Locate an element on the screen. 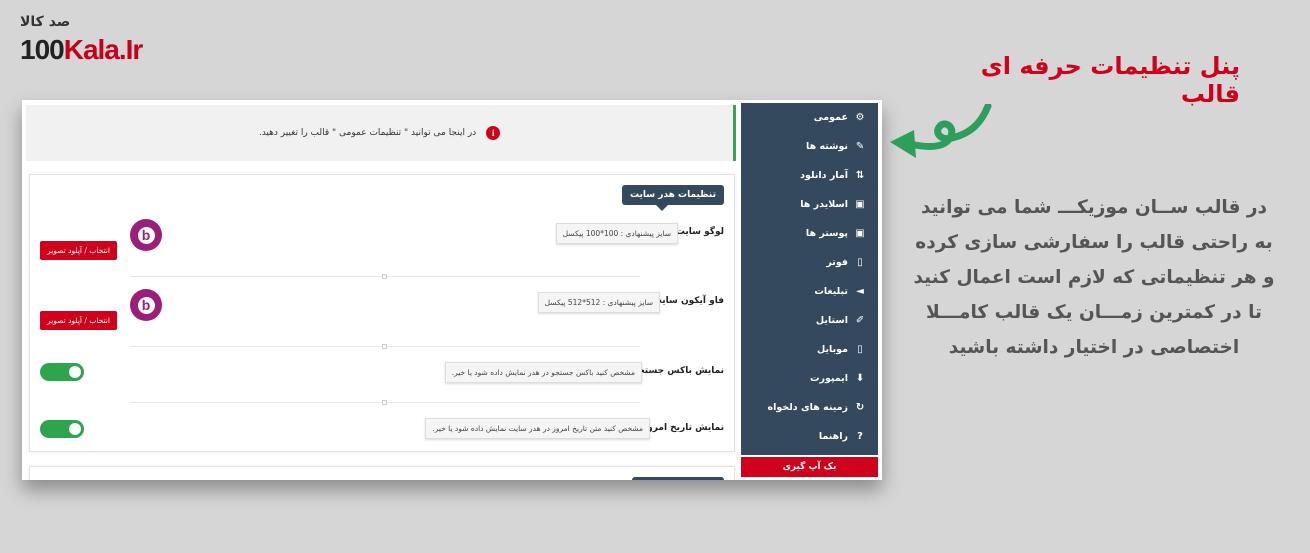  sort-icon: ⇅ is located at coordinates (860, 175).